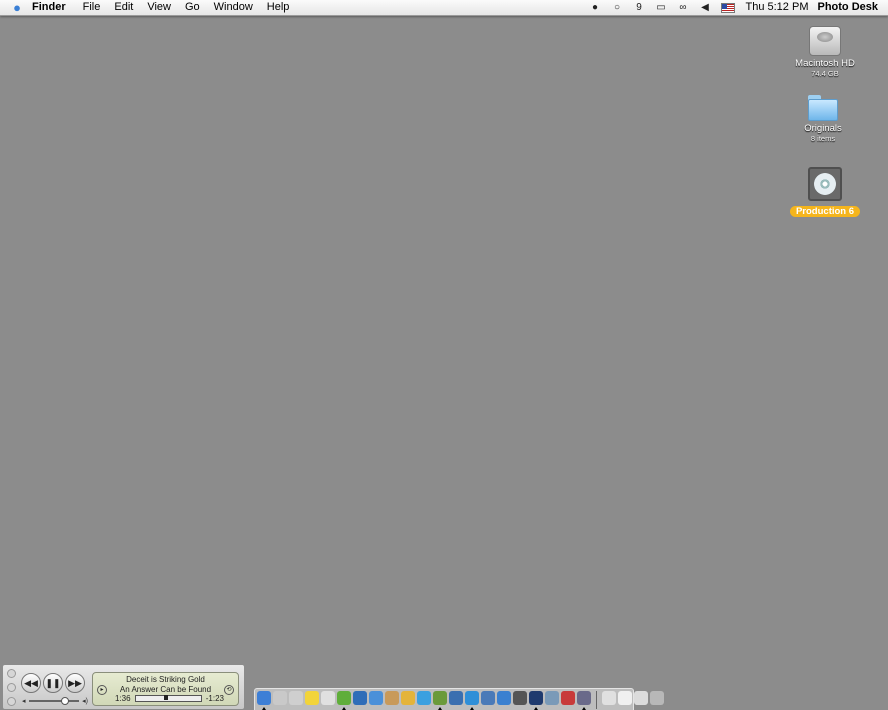 The image size is (888, 710). I want to click on volume-track, so click(54, 701).